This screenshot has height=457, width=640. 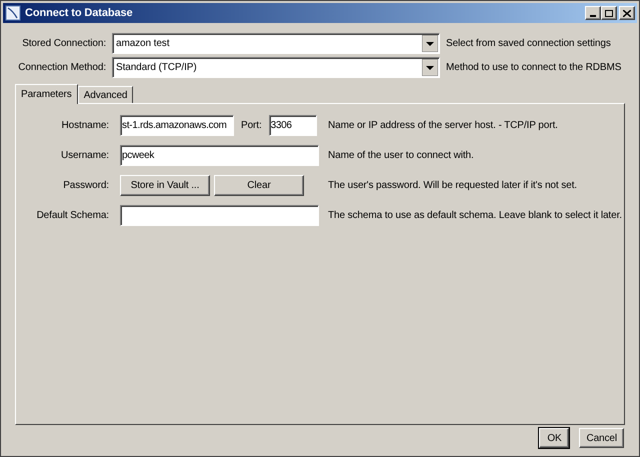 What do you see at coordinates (156, 68) in the screenshot?
I see `dropdown-value: Standard (TCP/IP)` at bounding box center [156, 68].